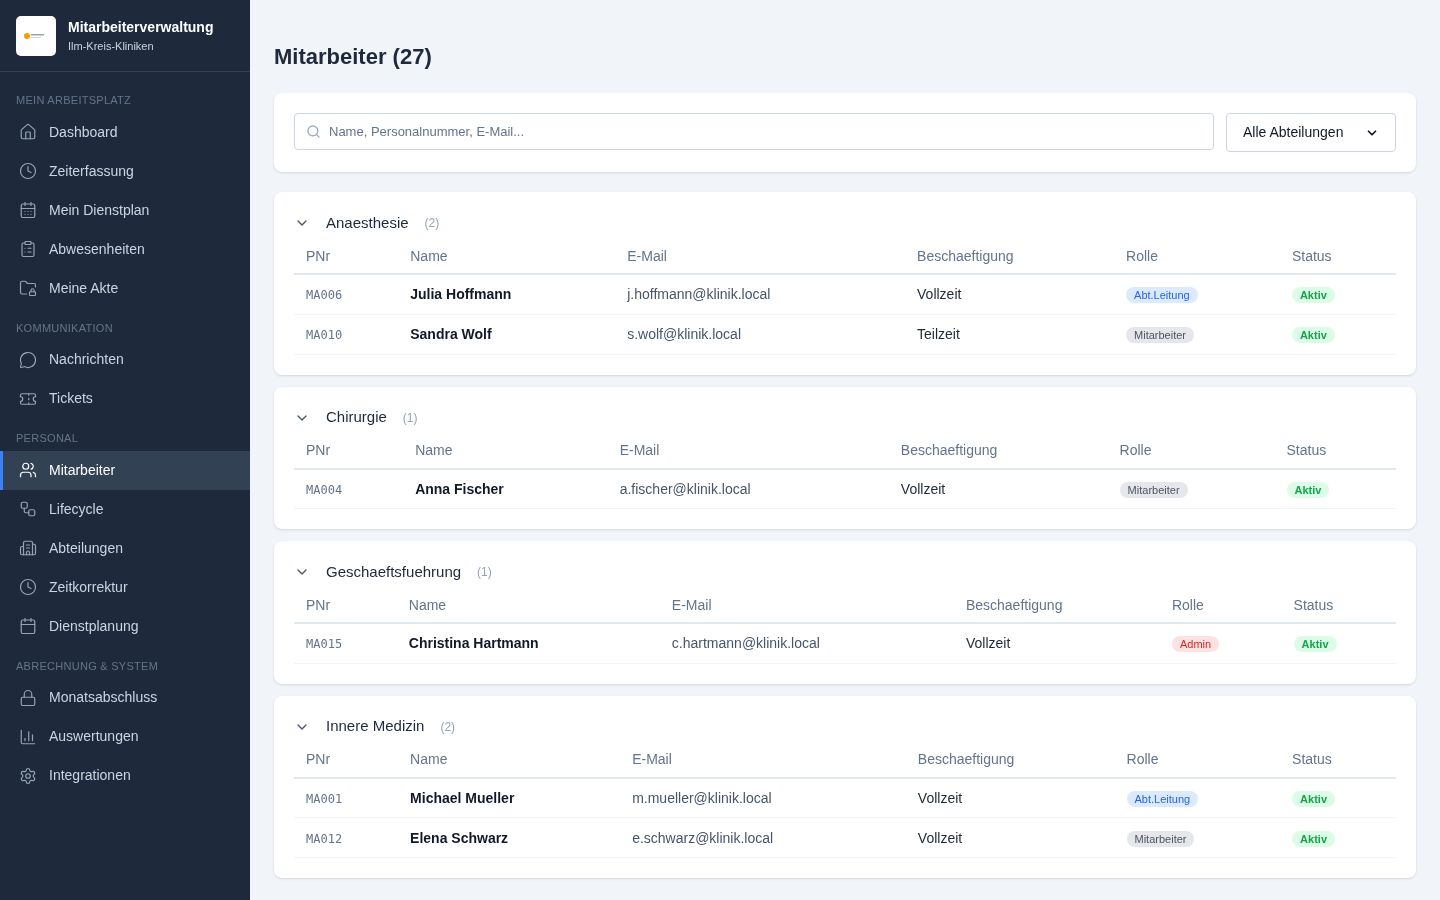 The width and height of the screenshot is (1440, 900). I want to click on nav-section-heading: KOMMUNIKATION, so click(64, 328).